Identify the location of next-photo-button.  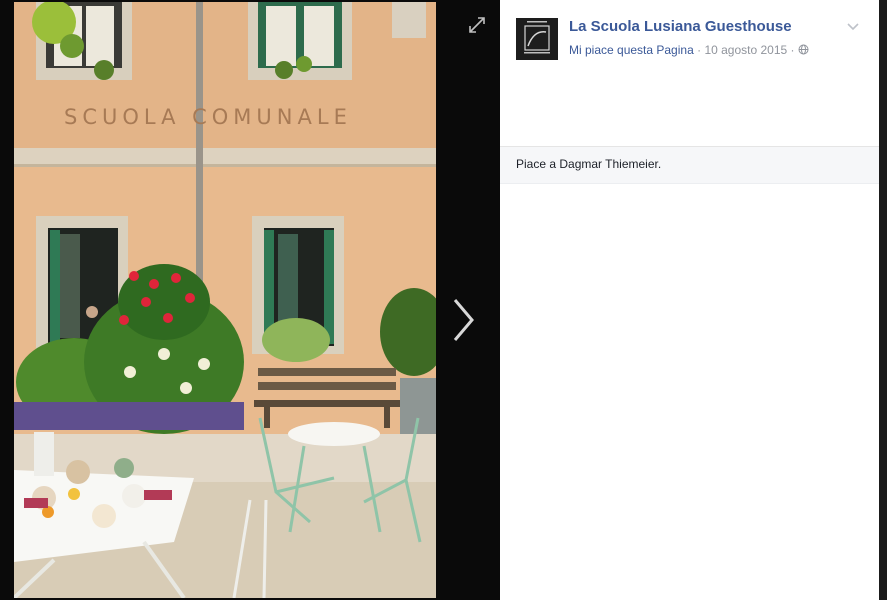
(463, 320).